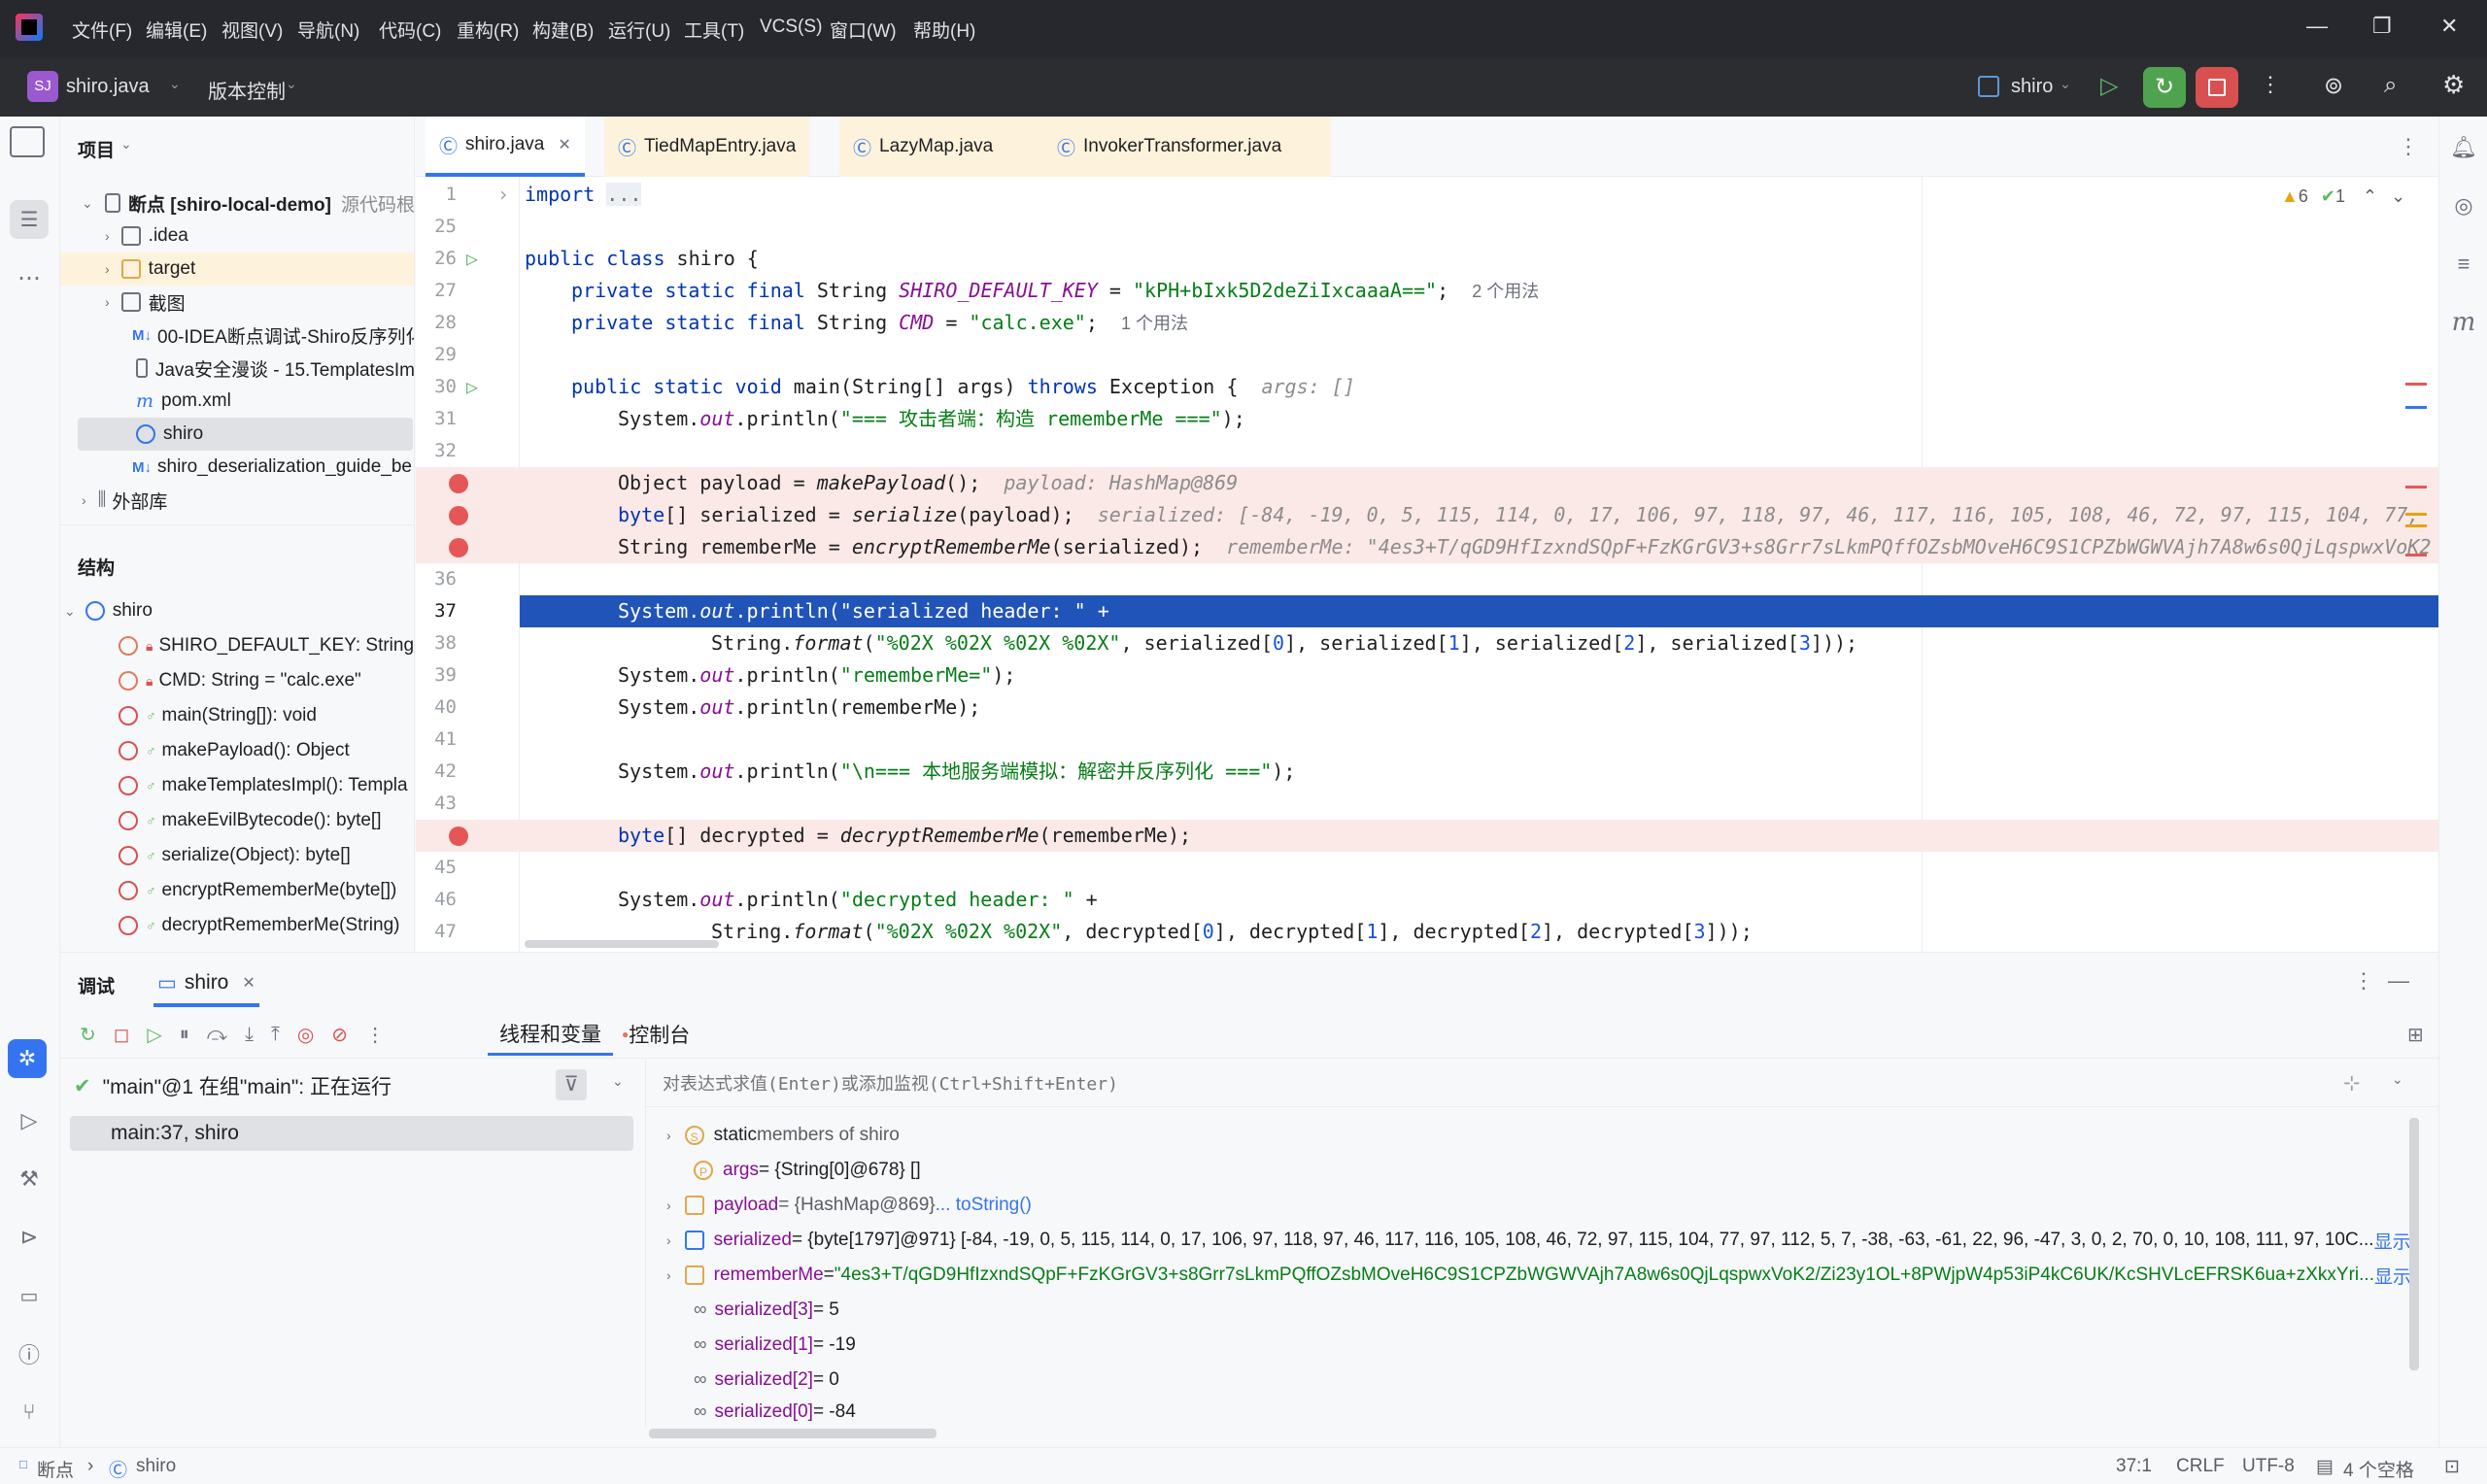  I want to click on tree-item-pom: m pom.xml, so click(237, 401).